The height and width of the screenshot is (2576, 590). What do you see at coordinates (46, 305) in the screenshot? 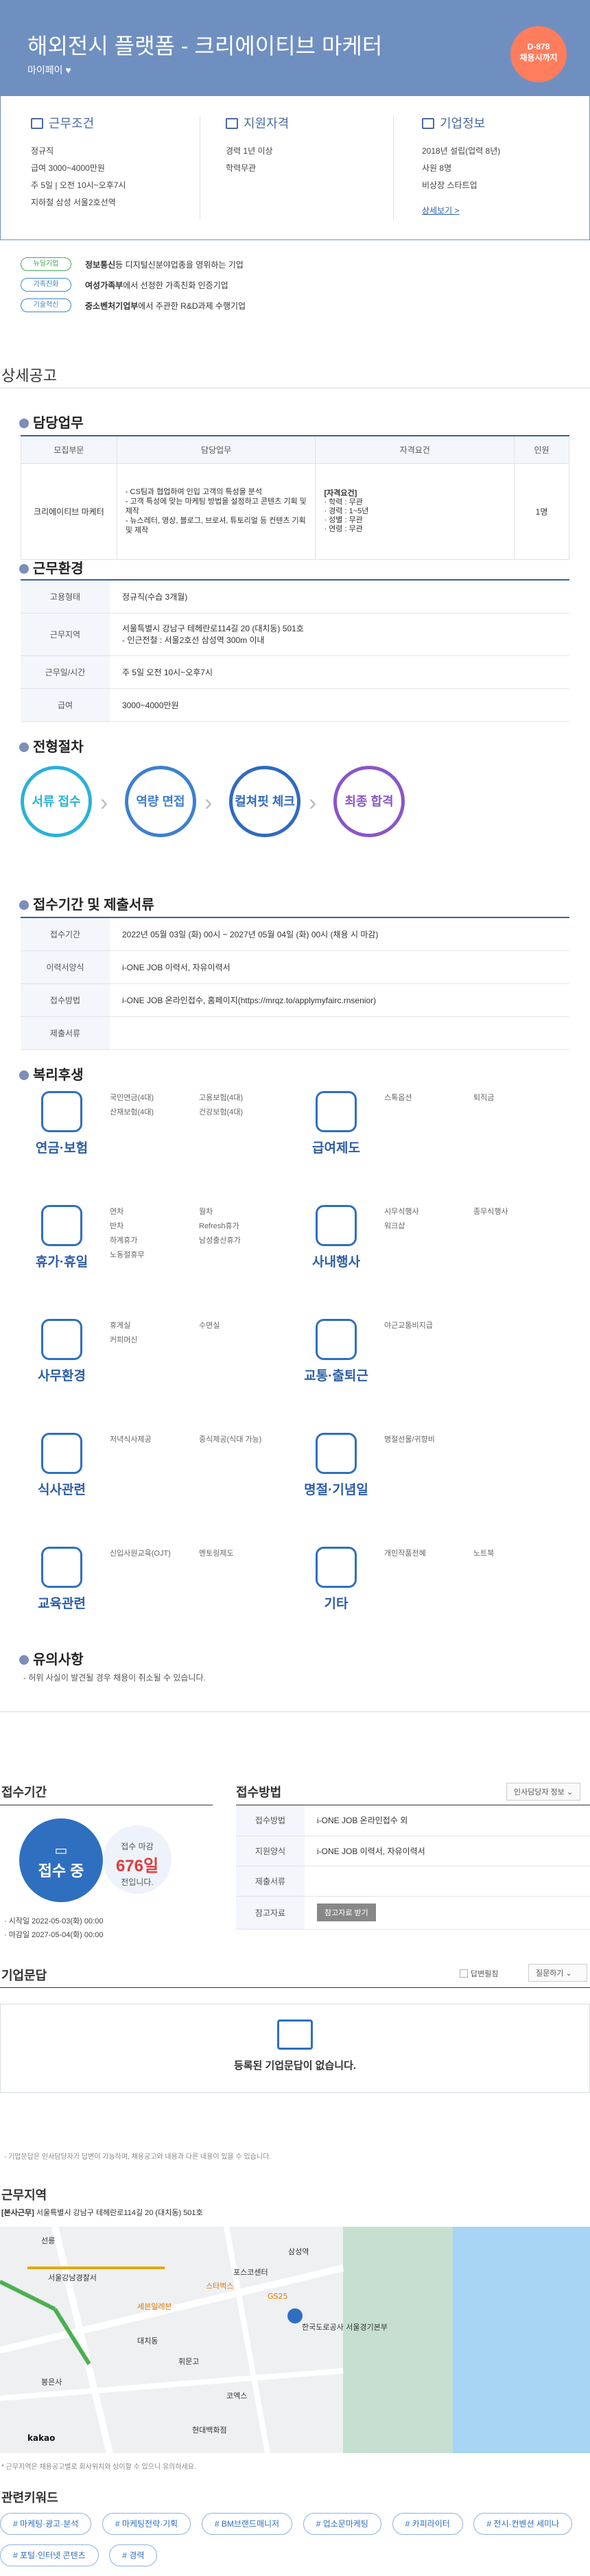
I see `tag-badge: 기술혁신` at bounding box center [46, 305].